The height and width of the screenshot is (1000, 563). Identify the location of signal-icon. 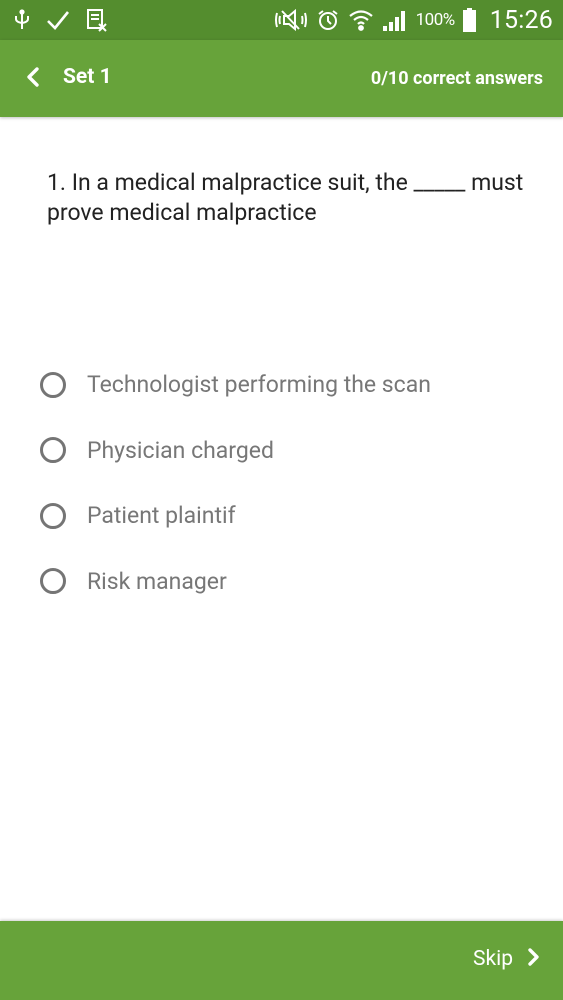
(395, 20).